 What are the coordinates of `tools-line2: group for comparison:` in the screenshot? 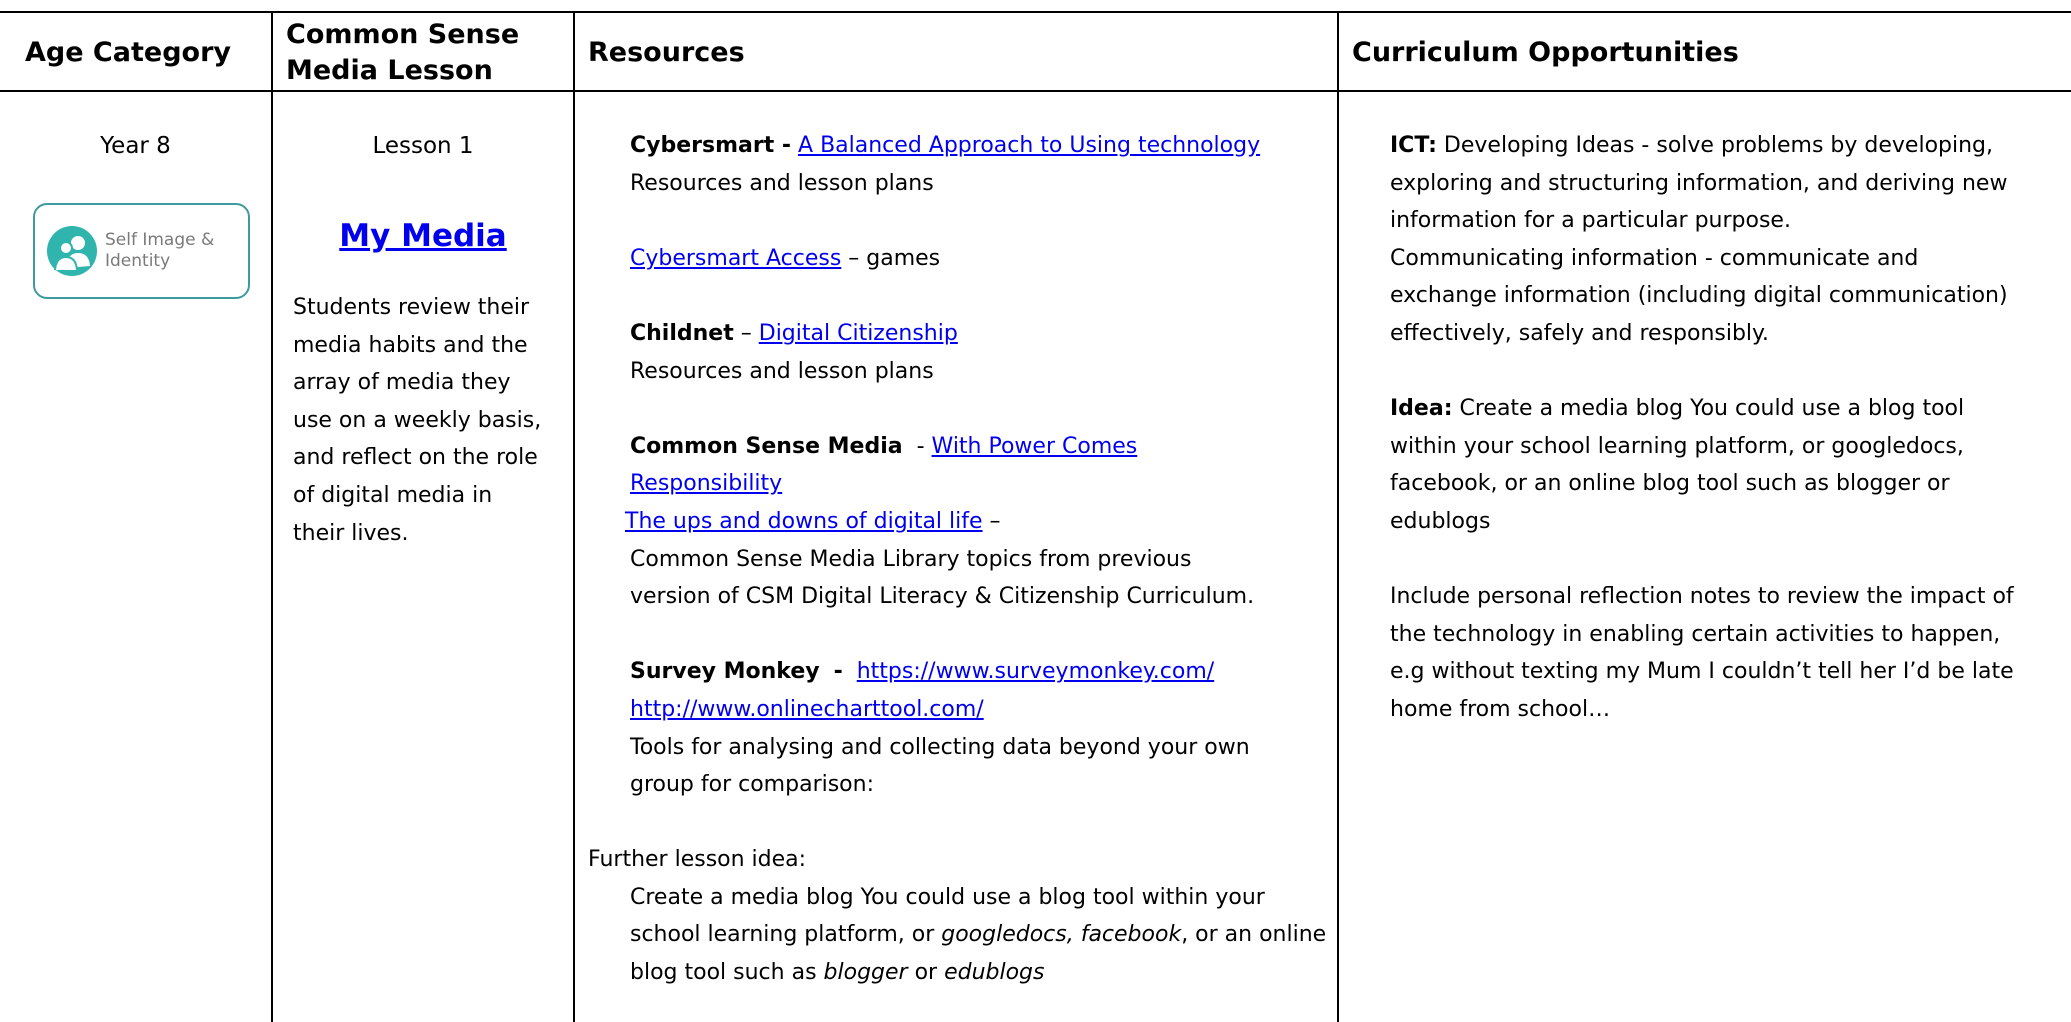 It's located at (752, 785).